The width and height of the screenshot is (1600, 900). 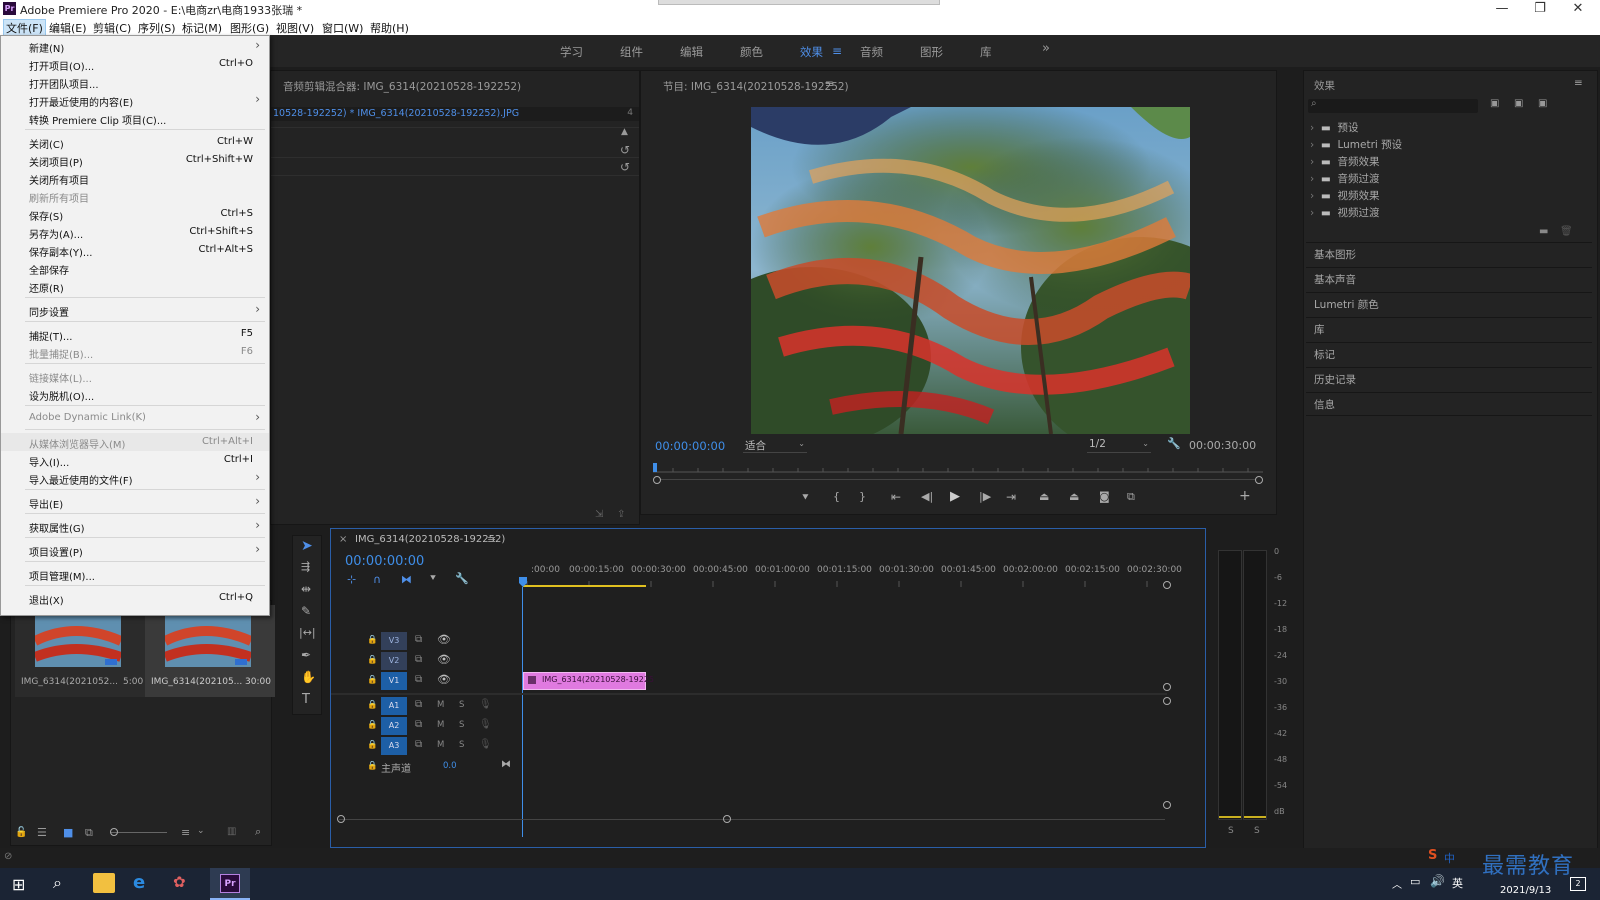 I want to click on program-video-frame, so click(x=970, y=270).